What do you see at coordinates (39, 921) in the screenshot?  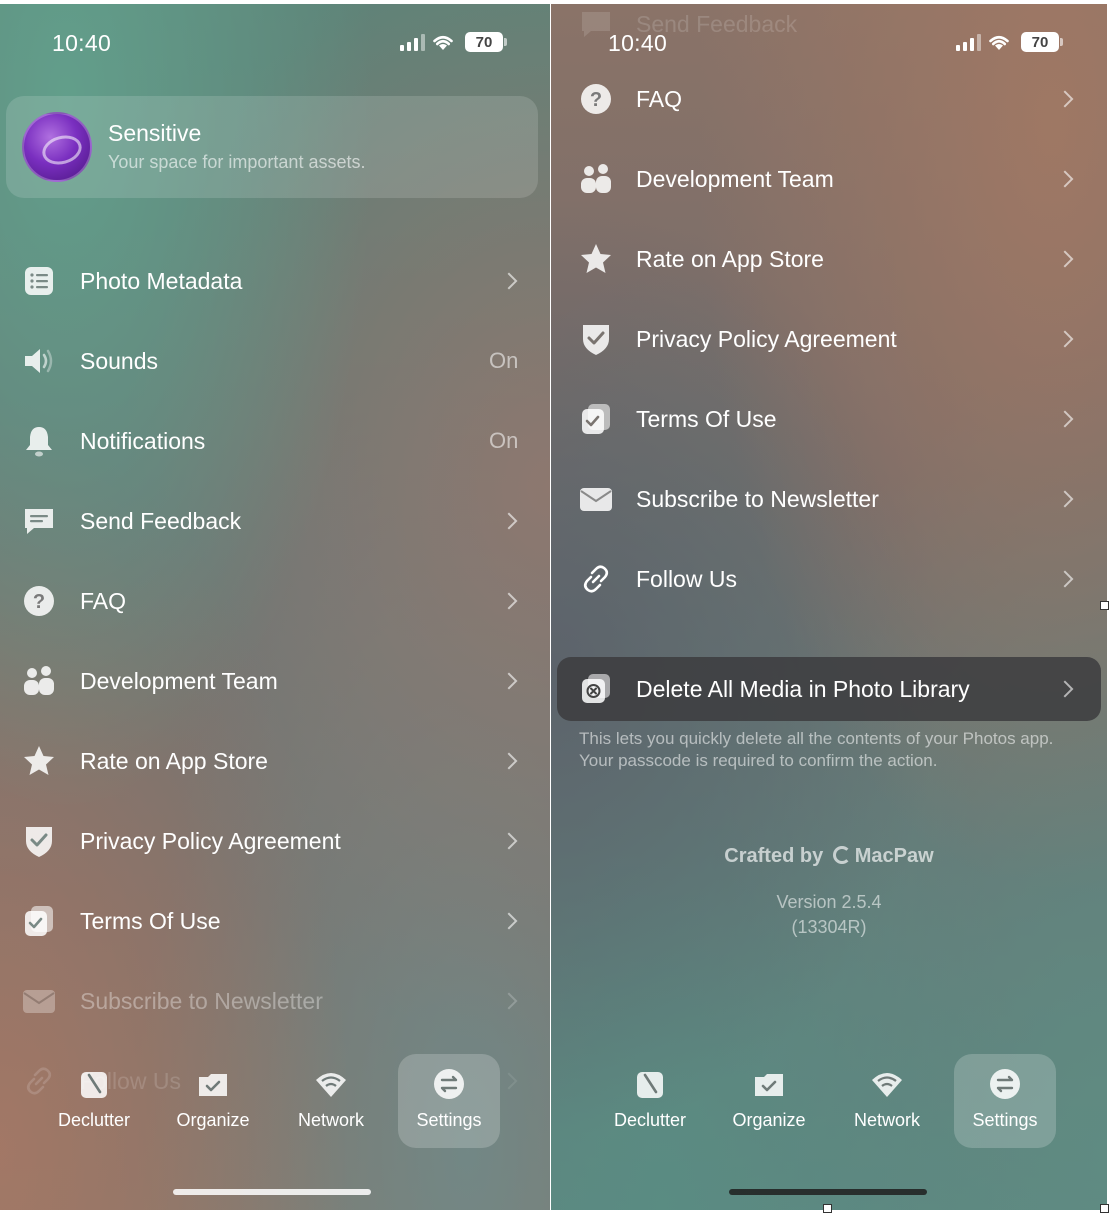 I see `document-check-icon` at bounding box center [39, 921].